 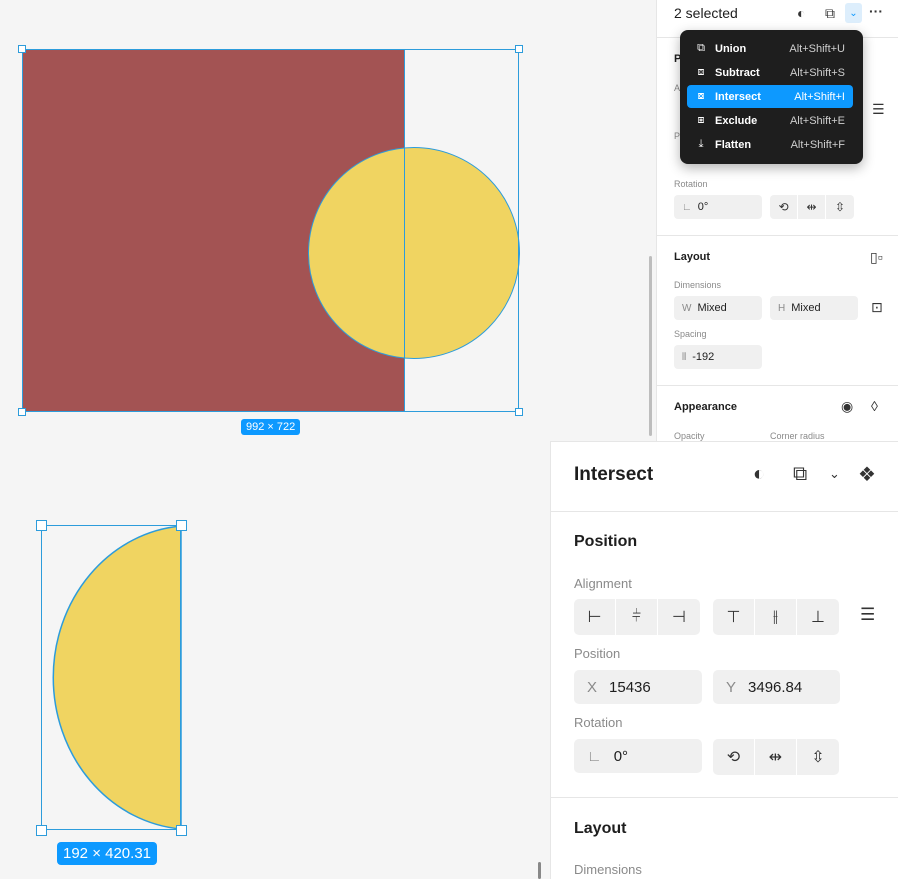 I want to click on spacing-icon: ⫴, so click(x=684, y=357).